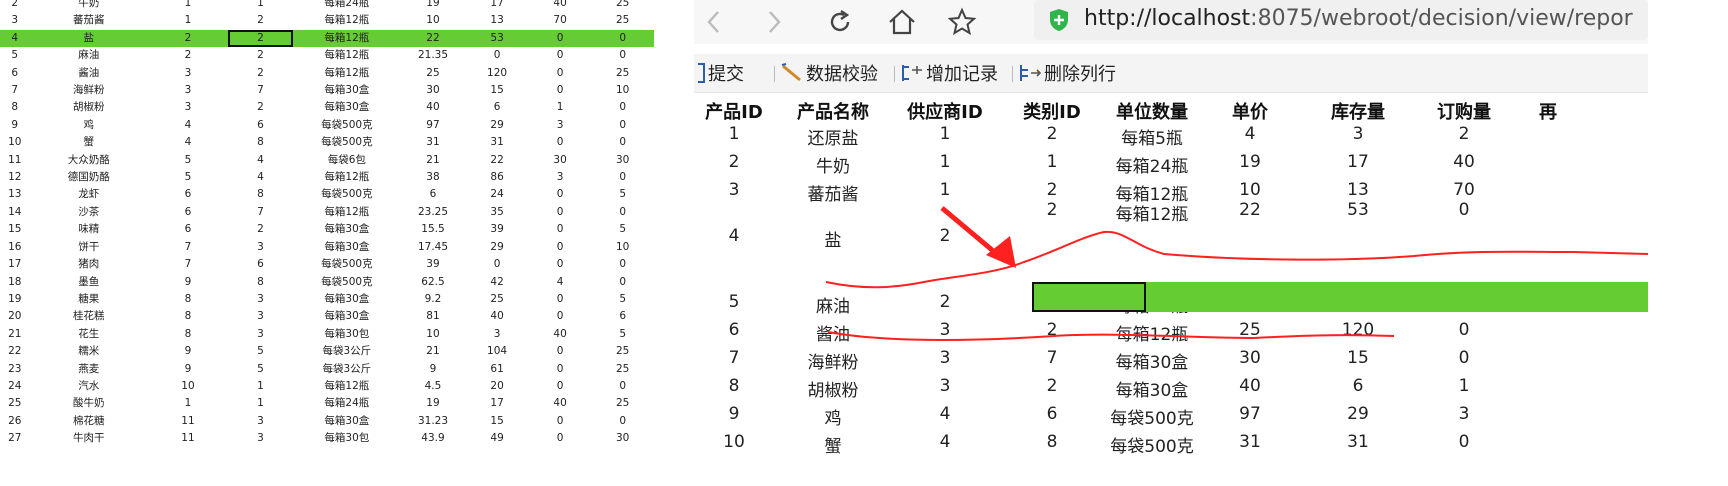 This screenshot has width=1728, height=486. What do you see at coordinates (496, 351) in the screenshot?
I see `grid-cell: 104` at bounding box center [496, 351].